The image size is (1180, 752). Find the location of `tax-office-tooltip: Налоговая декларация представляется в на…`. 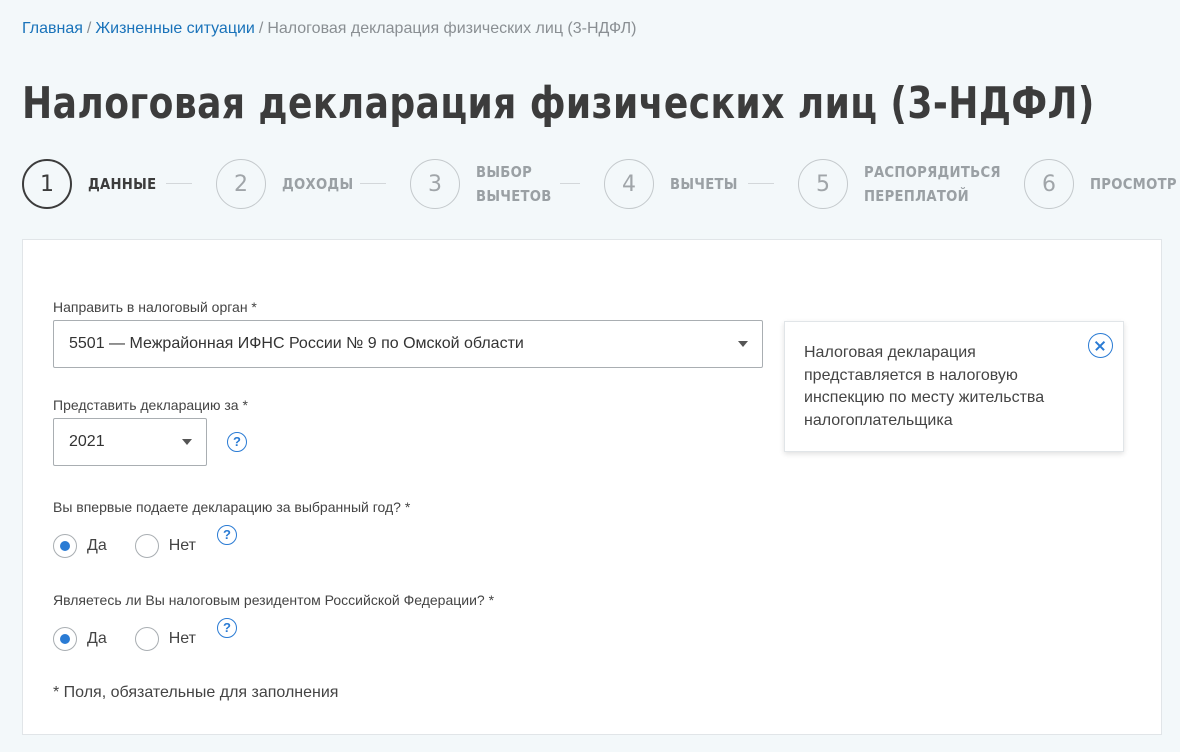

tax-office-tooltip: Налоговая декларация представляется в на… is located at coordinates (954, 386).